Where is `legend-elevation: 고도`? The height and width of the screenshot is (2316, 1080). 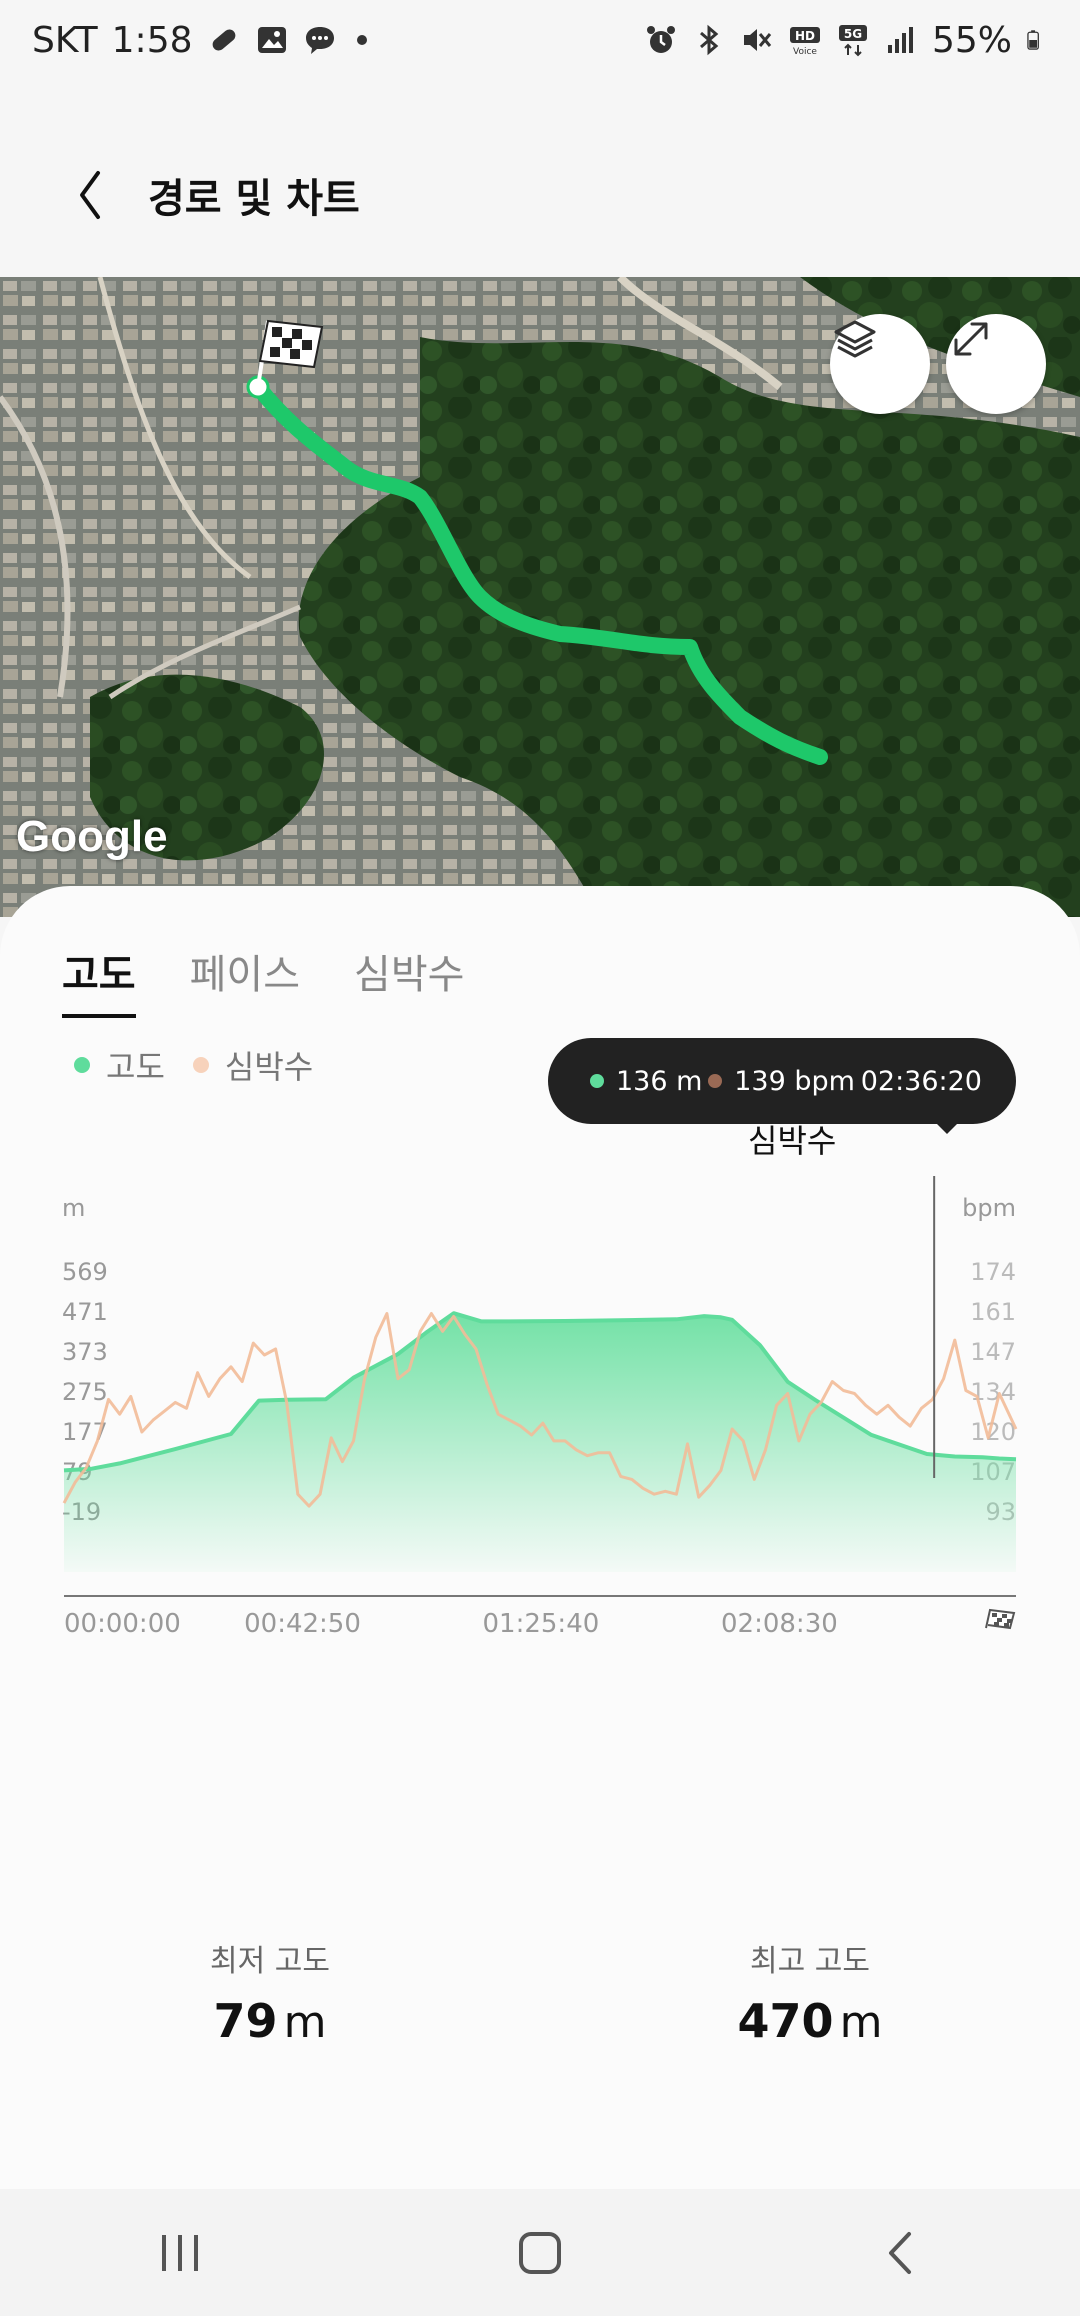 legend-elevation: 고도 is located at coordinates (119, 1065).